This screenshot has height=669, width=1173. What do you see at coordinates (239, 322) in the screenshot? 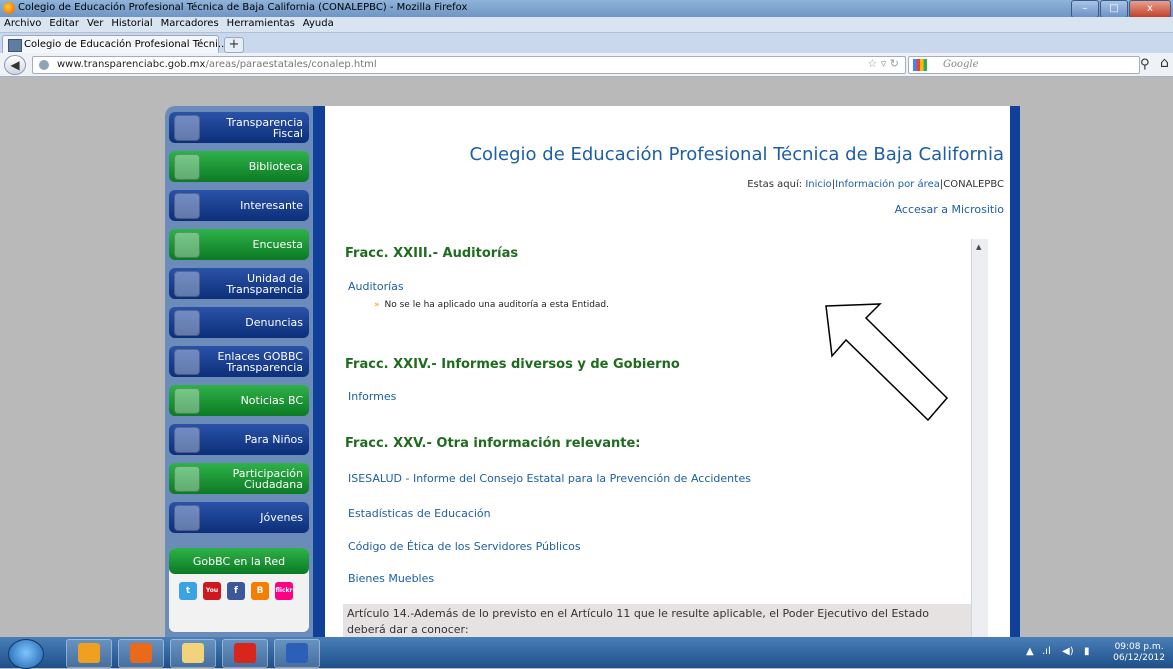
I see `sidebar-item-5: Denuncias` at bounding box center [239, 322].